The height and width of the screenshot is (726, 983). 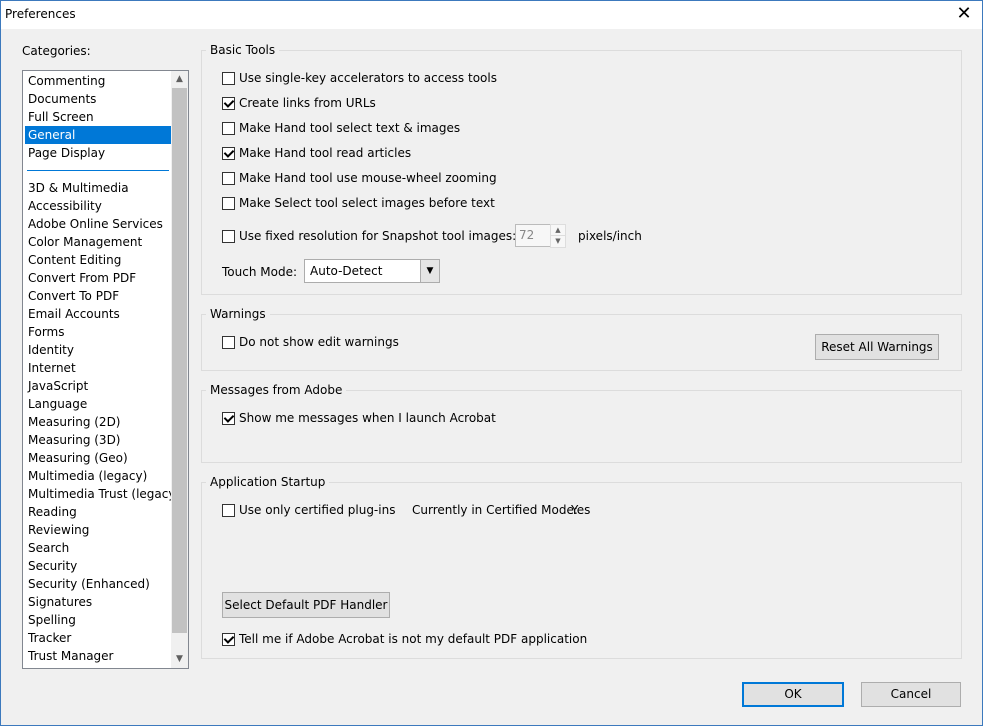 I want to click on category-item: Commenting, so click(x=98, y=81).